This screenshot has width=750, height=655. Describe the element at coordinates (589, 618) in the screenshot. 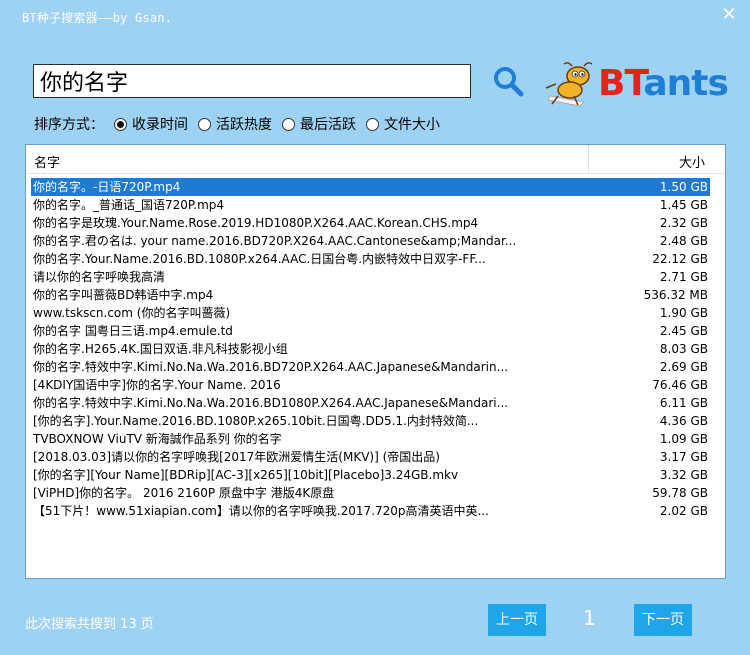

I see `current-page-number: 1` at that location.